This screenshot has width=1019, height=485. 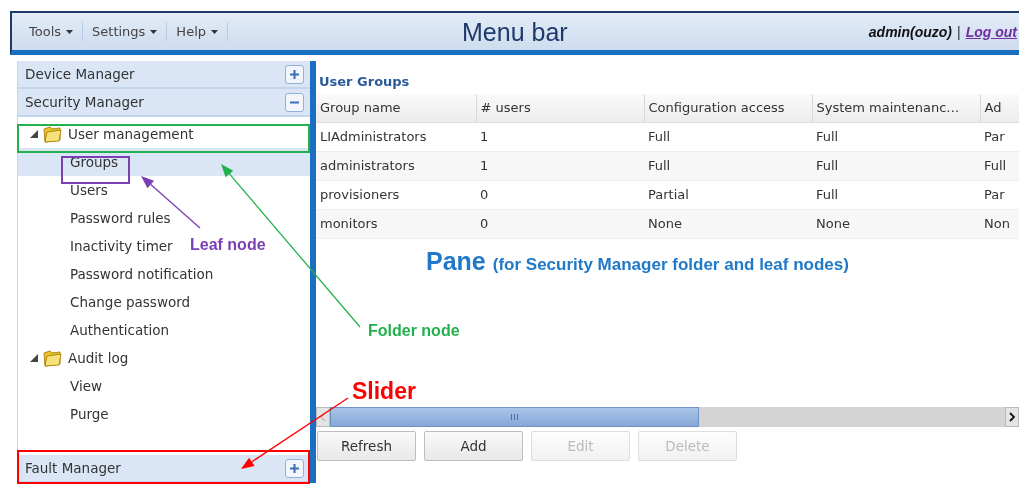 I want to click on section-title: Fault Manager, so click(x=73, y=468).